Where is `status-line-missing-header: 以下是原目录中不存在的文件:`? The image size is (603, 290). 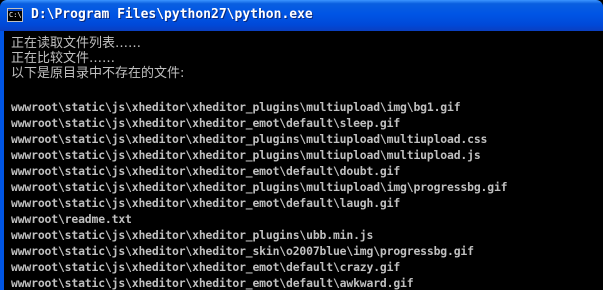 status-line-missing-header: 以下是原目录中不存在的文件: is located at coordinates (98, 73).